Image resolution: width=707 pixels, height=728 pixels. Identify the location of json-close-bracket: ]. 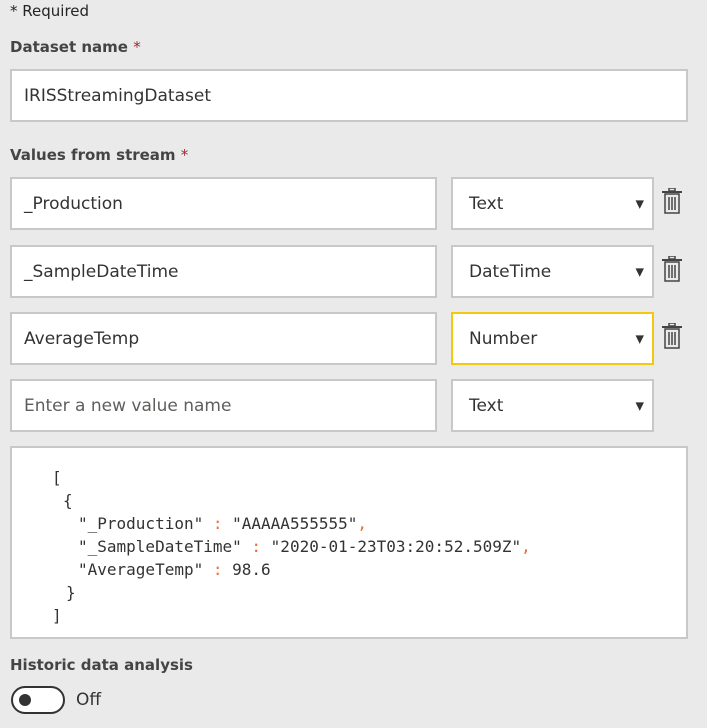
(57, 615).